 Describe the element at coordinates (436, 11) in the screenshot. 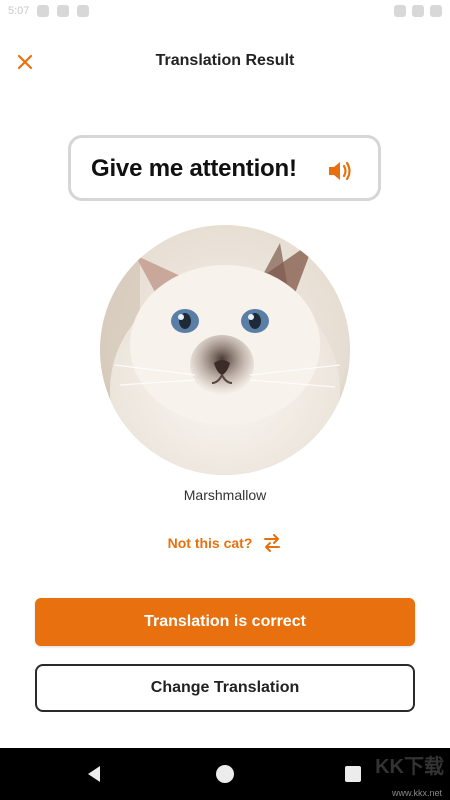

I see `battery-icon` at that location.